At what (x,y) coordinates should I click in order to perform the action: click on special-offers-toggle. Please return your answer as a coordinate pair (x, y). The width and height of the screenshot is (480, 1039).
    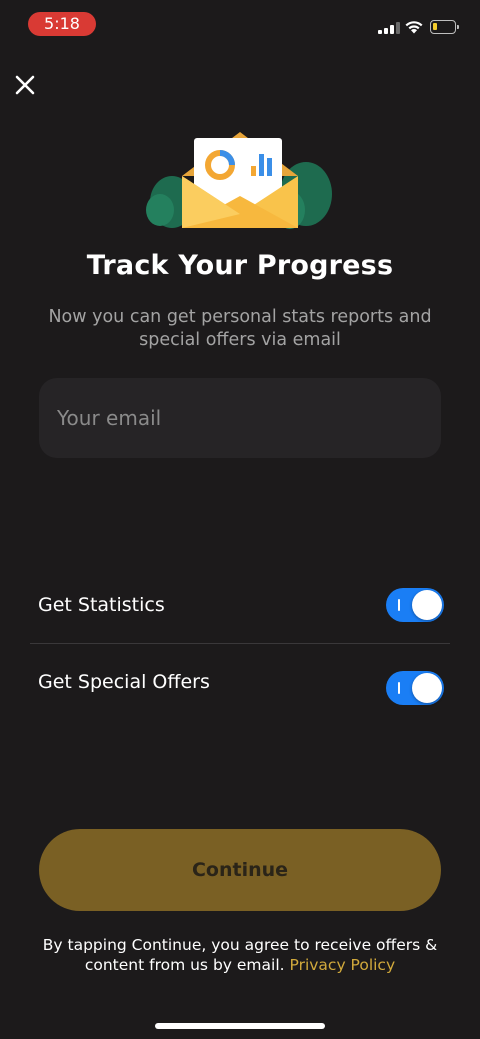
    Looking at the image, I should click on (415, 688).